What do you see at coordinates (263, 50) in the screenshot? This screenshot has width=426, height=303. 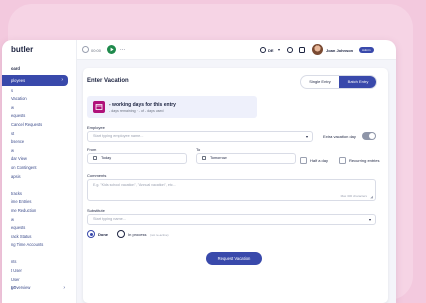 I see `globe-icon` at bounding box center [263, 50].